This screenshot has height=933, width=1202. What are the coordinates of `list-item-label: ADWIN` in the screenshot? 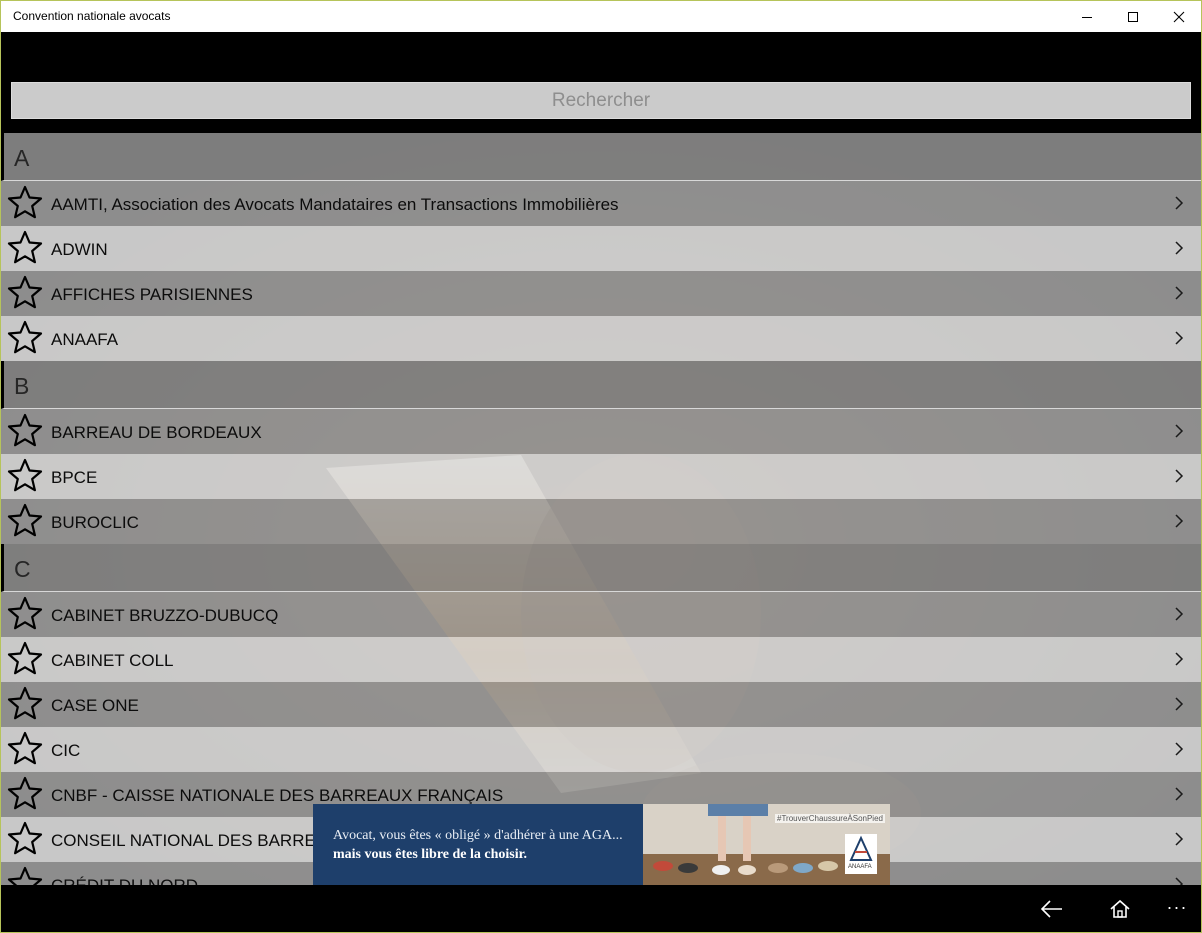 It's located at (79, 249).